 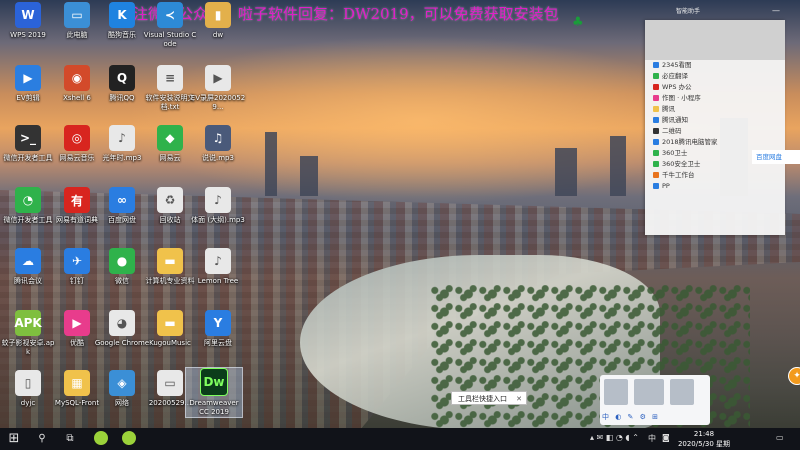 What do you see at coordinates (28, 323) in the screenshot?
I see `app-icon: APK` at bounding box center [28, 323].